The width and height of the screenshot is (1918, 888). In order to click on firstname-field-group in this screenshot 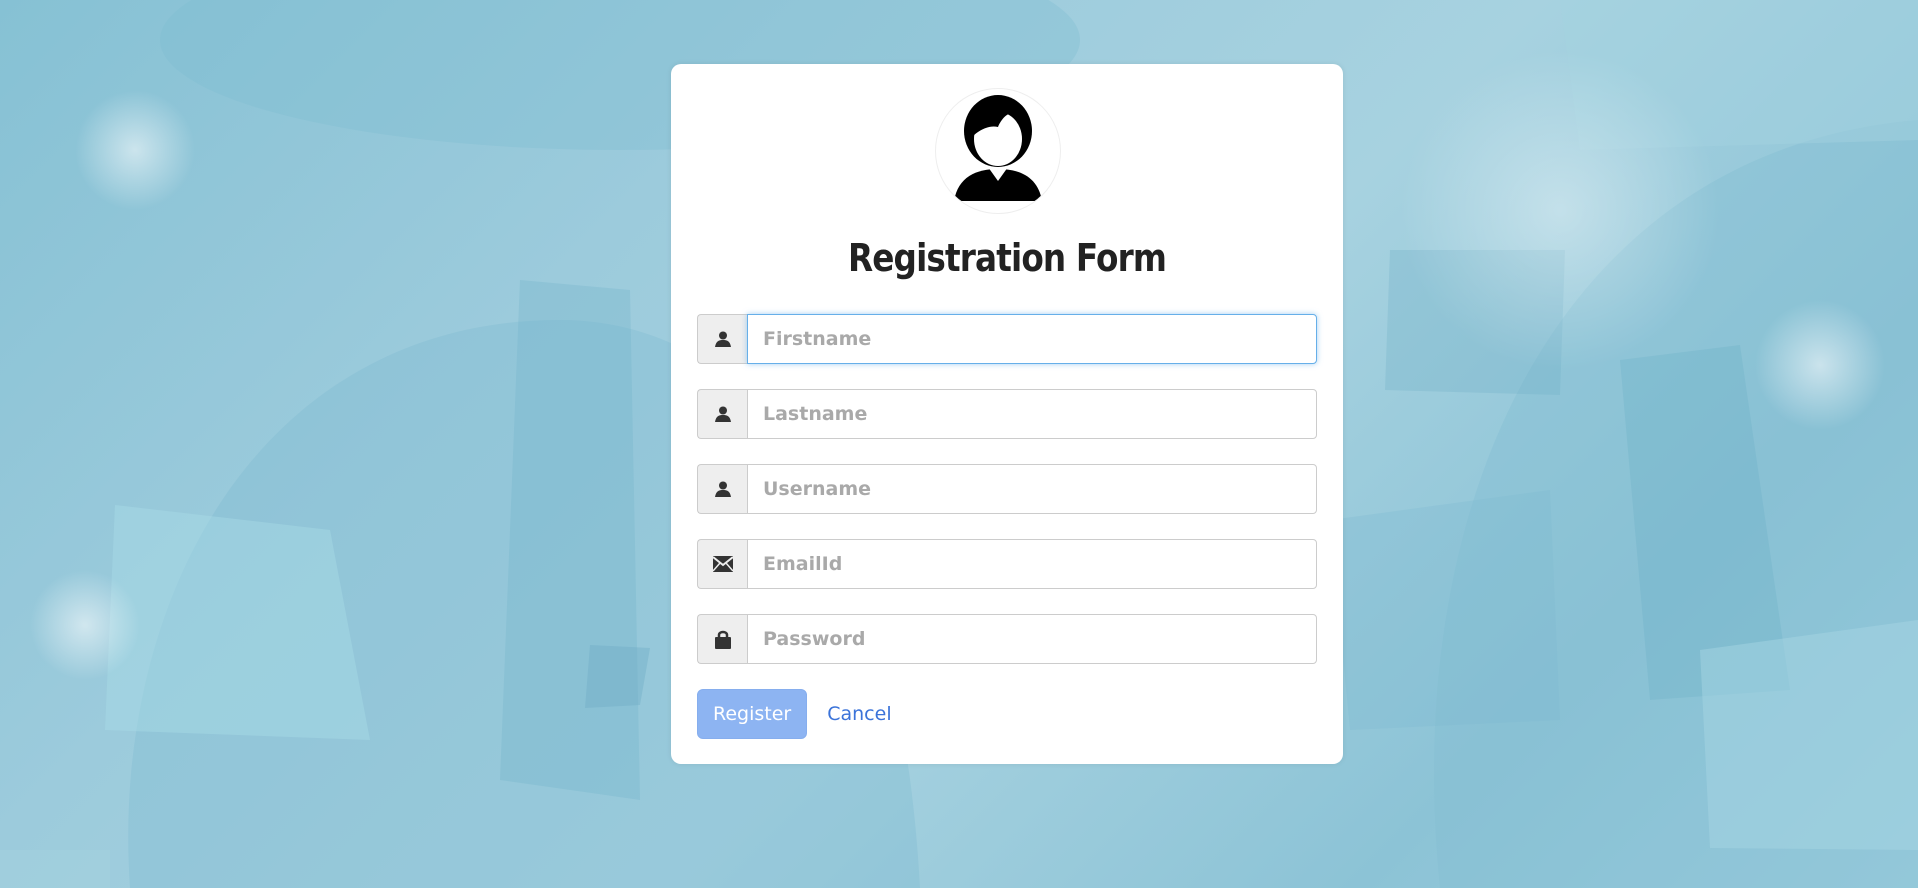, I will do `click(1007, 339)`.